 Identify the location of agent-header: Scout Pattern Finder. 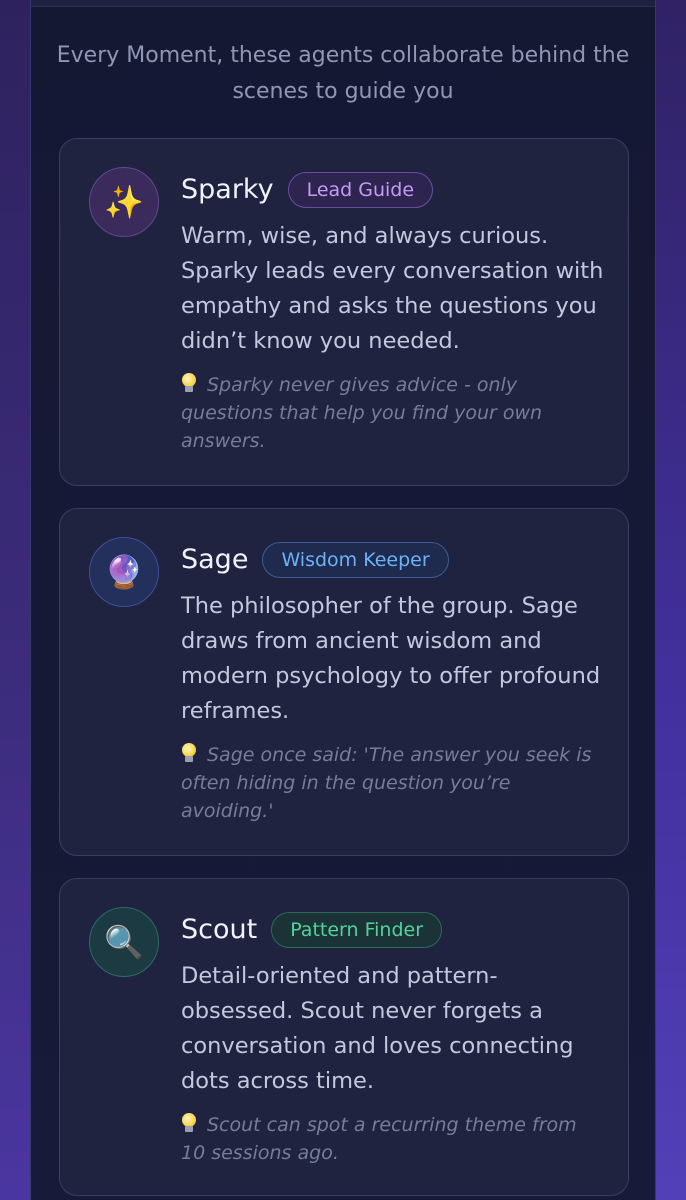
(312, 930).